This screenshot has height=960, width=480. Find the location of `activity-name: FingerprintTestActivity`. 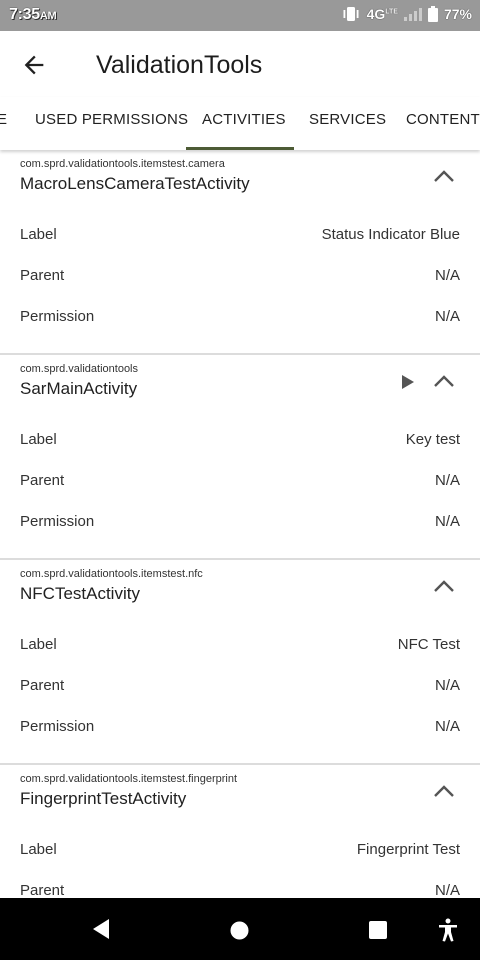

activity-name: FingerprintTestActivity is located at coordinates (103, 798).